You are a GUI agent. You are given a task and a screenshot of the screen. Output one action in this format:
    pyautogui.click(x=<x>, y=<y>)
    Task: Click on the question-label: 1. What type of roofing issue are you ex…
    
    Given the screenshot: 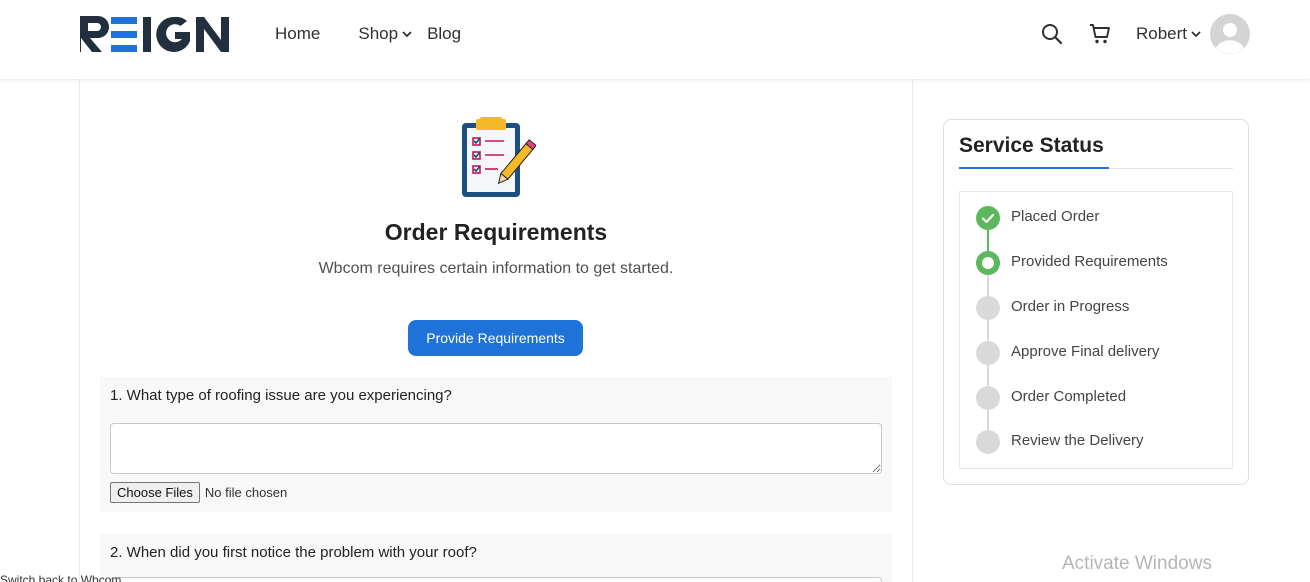 What is the action you would take?
    pyautogui.click(x=281, y=395)
    